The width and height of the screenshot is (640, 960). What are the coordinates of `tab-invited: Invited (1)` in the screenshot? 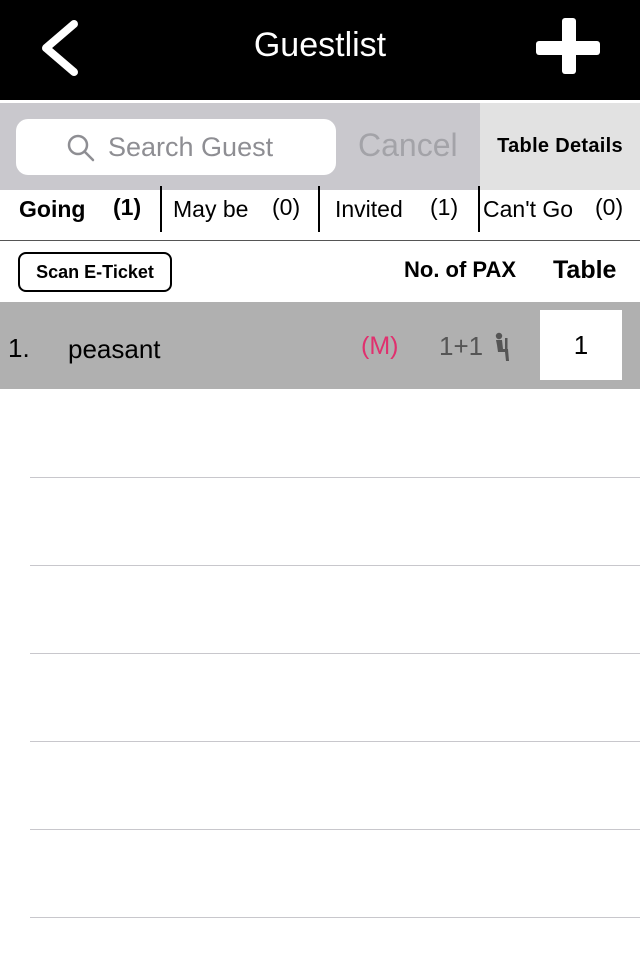 It's located at (399, 213).